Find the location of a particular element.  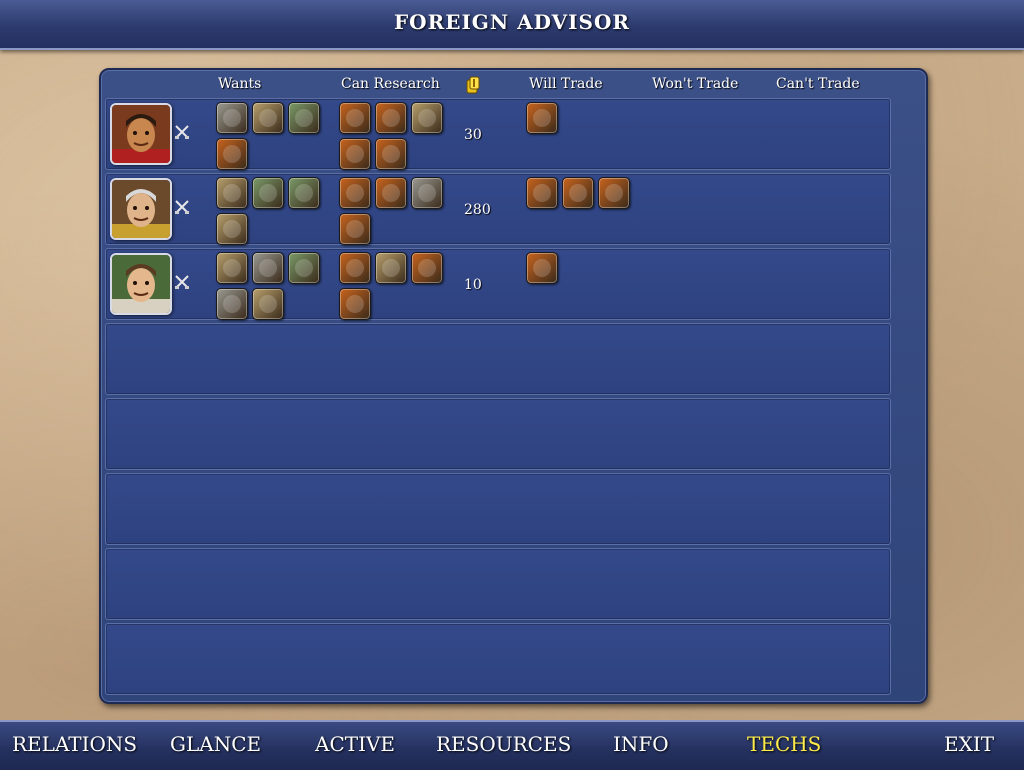

header-wont-trade: Won't Trade is located at coordinates (695, 84).